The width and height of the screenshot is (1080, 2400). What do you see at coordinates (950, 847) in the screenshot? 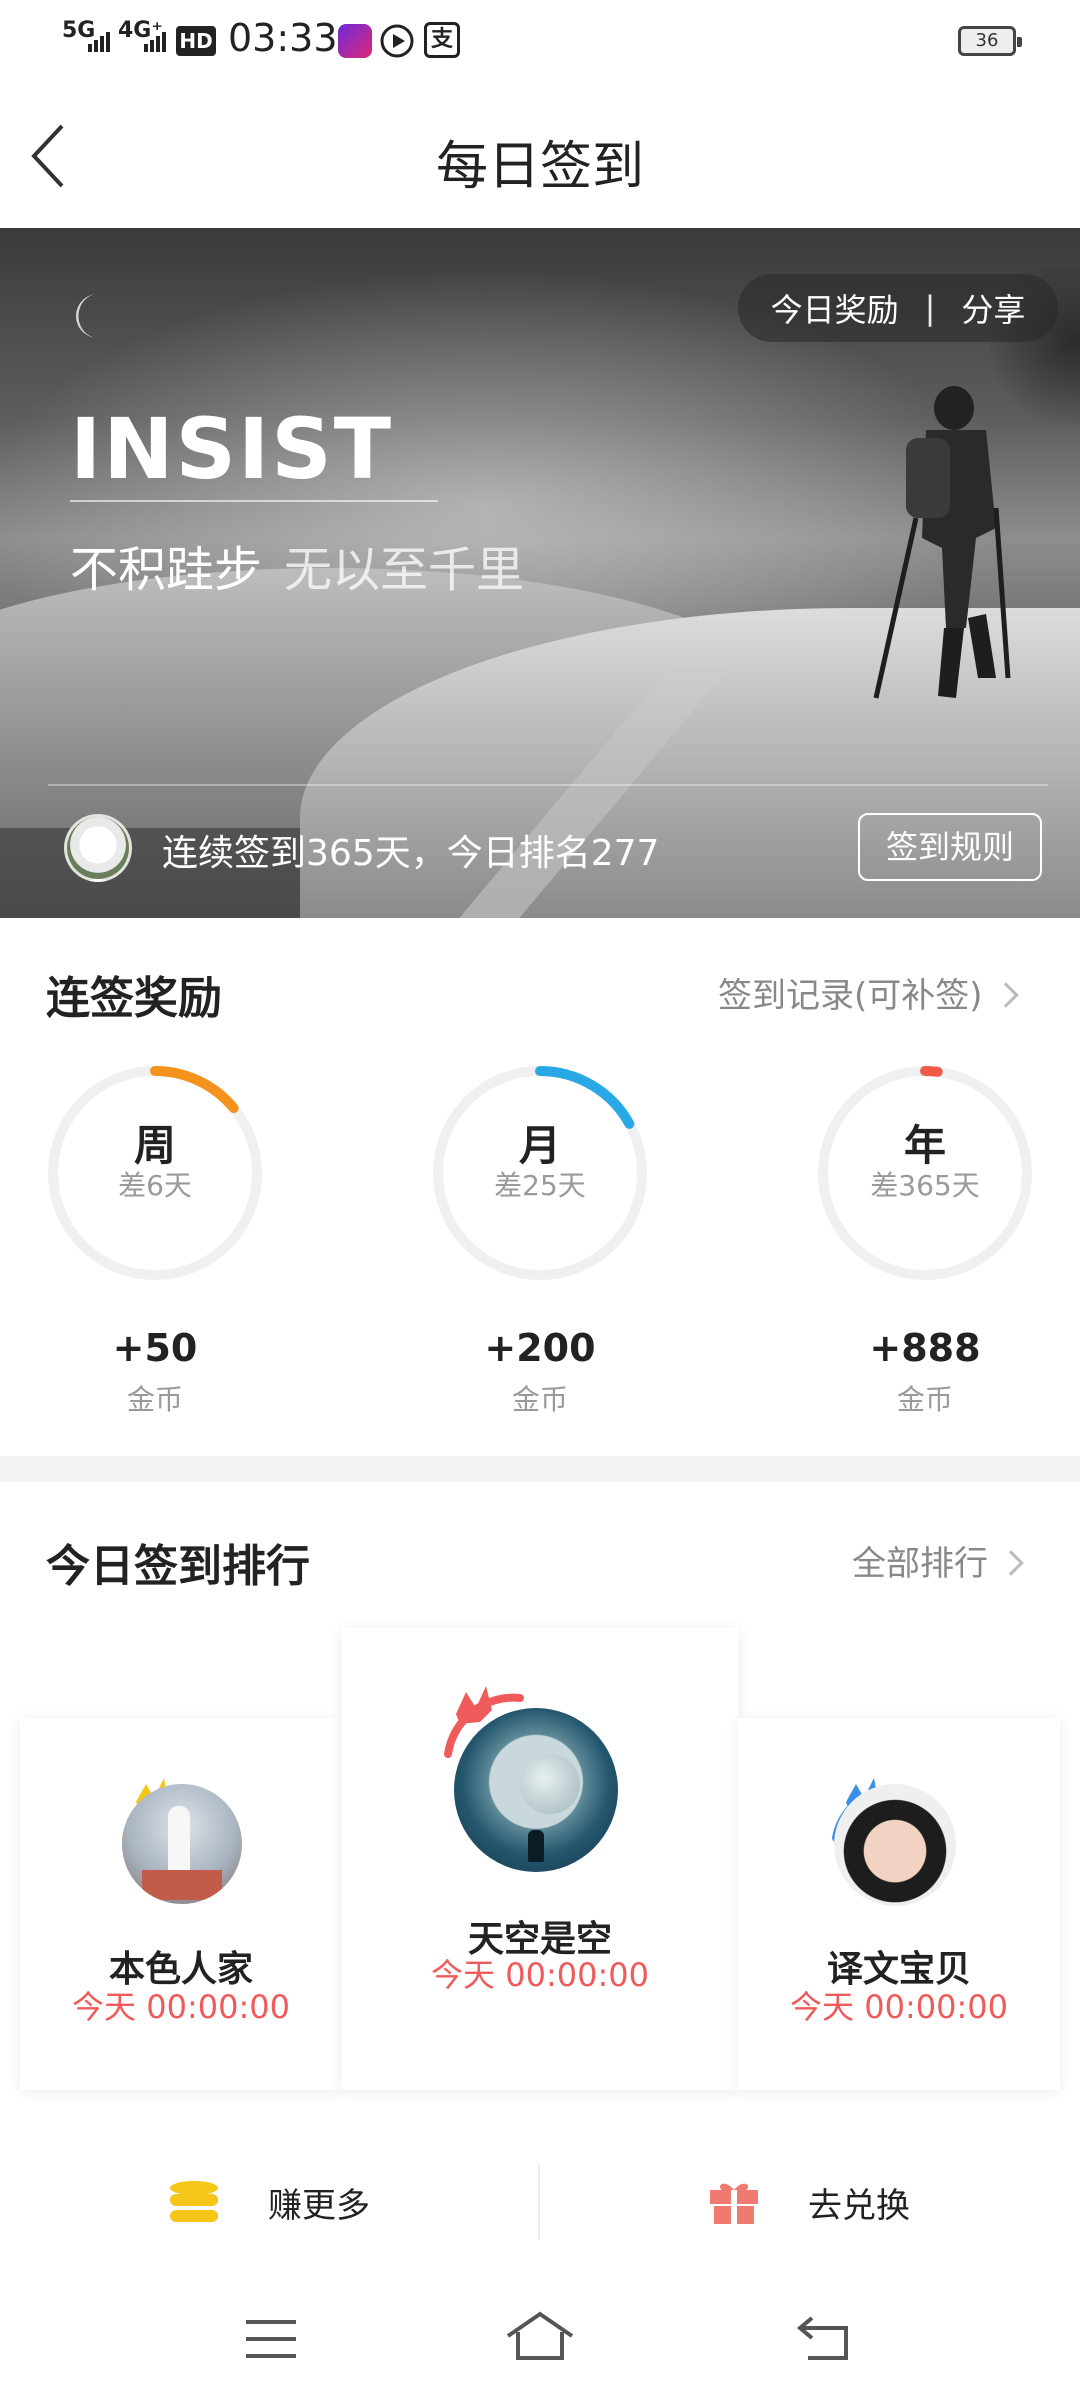
I see `signin-rules-button: 签到规则` at bounding box center [950, 847].